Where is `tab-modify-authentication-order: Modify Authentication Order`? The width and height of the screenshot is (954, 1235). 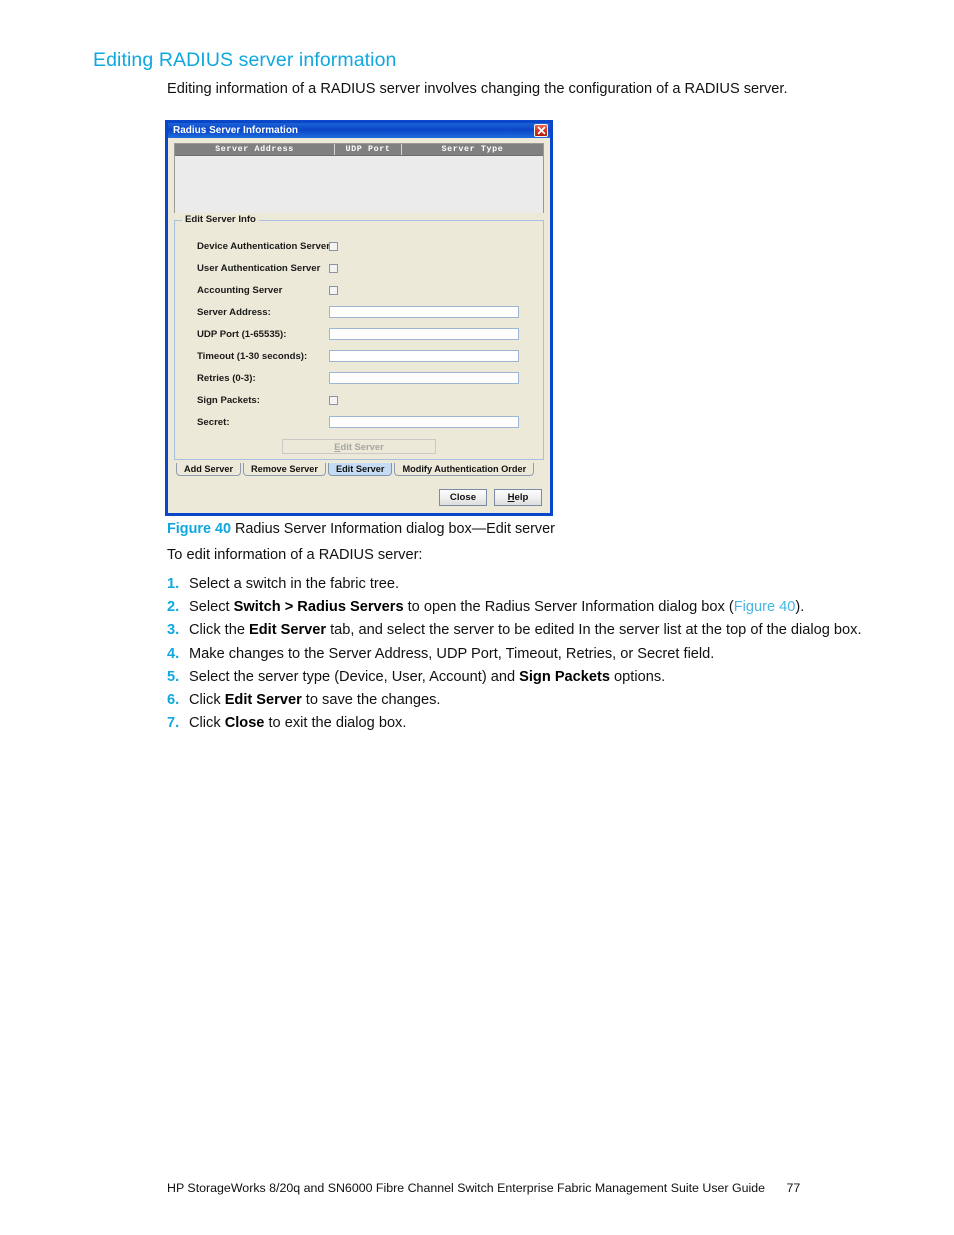 tab-modify-authentication-order: Modify Authentication Order is located at coordinates (464, 469).